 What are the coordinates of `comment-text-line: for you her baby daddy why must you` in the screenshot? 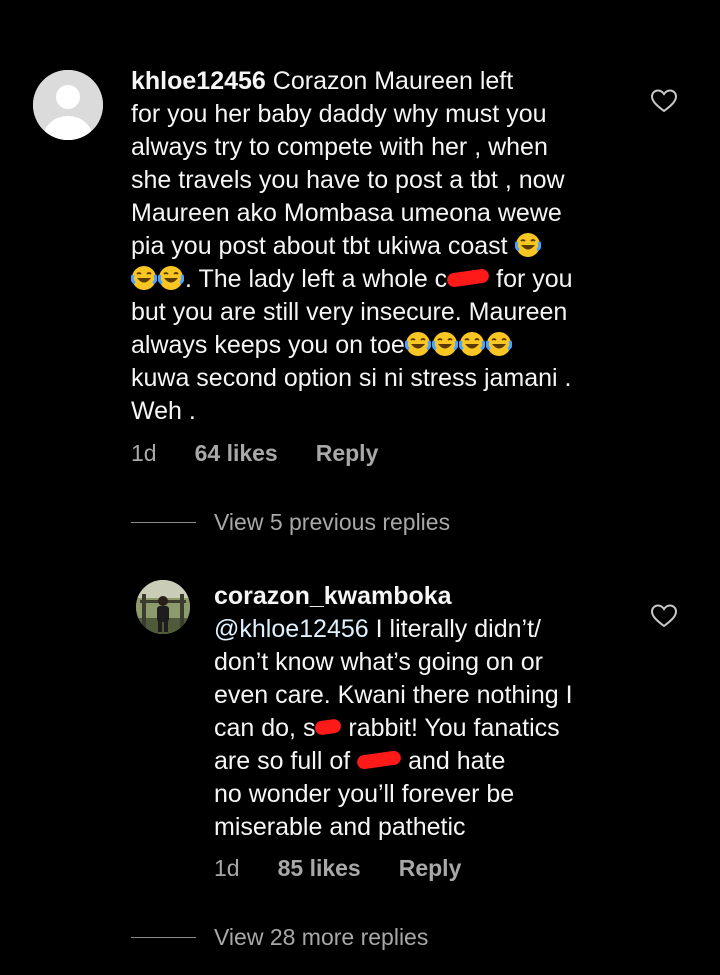 It's located at (339, 114).